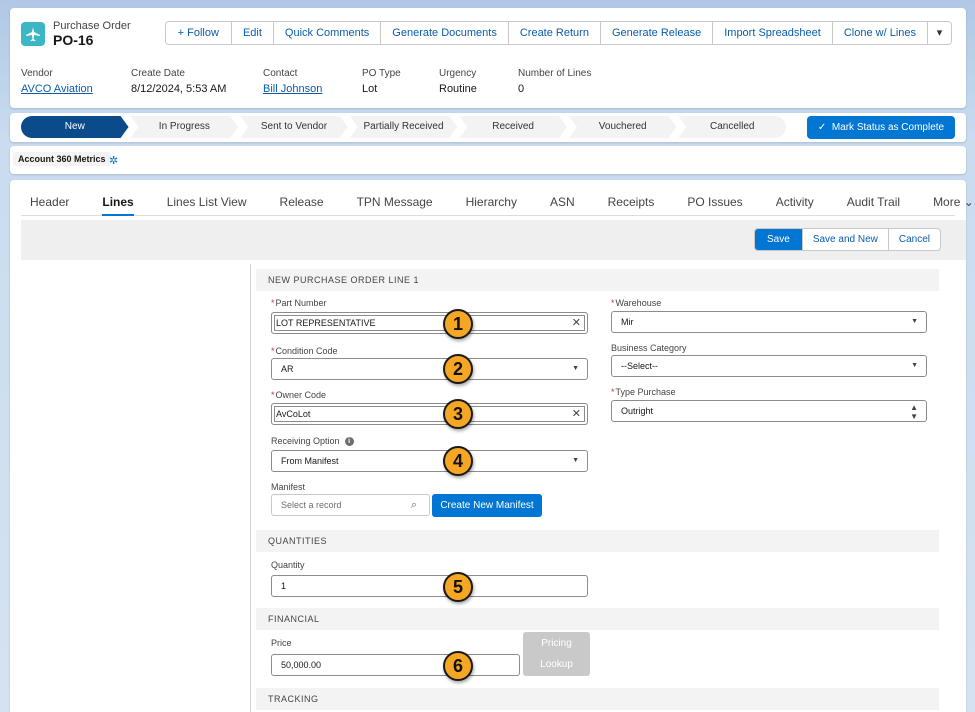 The image size is (975, 712). Describe the element at coordinates (555, 73) in the screenshot. I see `highlight-label: Number of Lines` at that location.